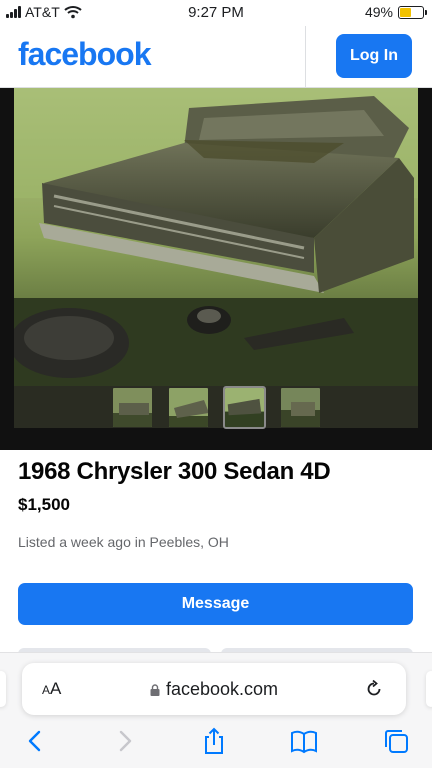  Describe the element at coordinates (216, 407) in the screenshot. I see `thumbnail-strip` at that location.